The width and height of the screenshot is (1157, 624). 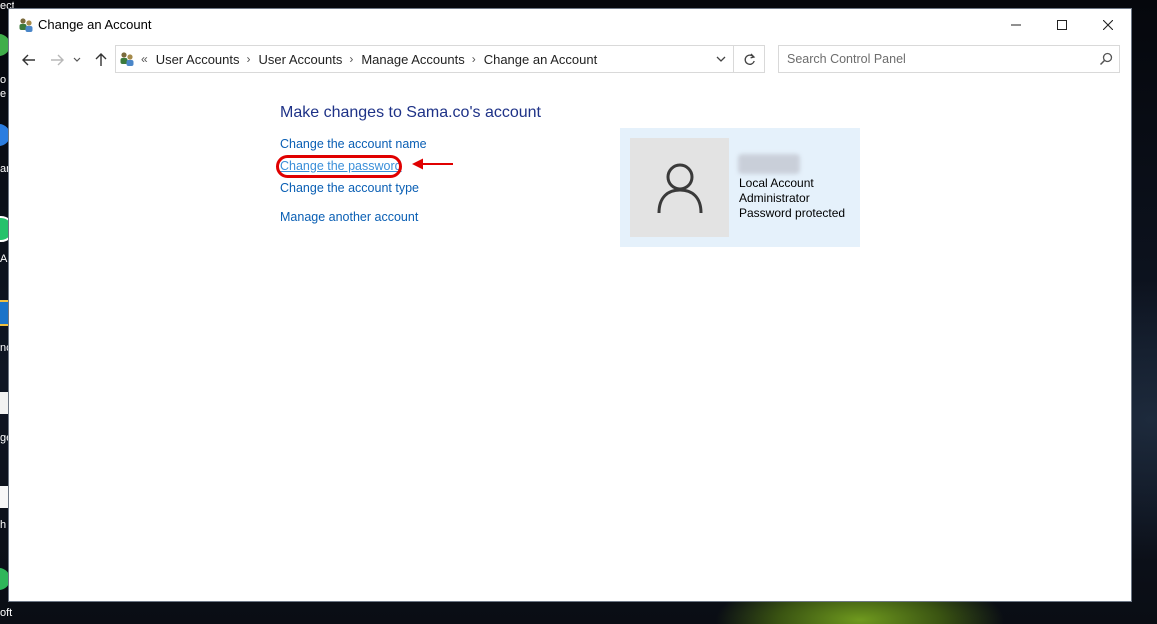 I want to click on account-name-redacted, so click(x=769, y=164).